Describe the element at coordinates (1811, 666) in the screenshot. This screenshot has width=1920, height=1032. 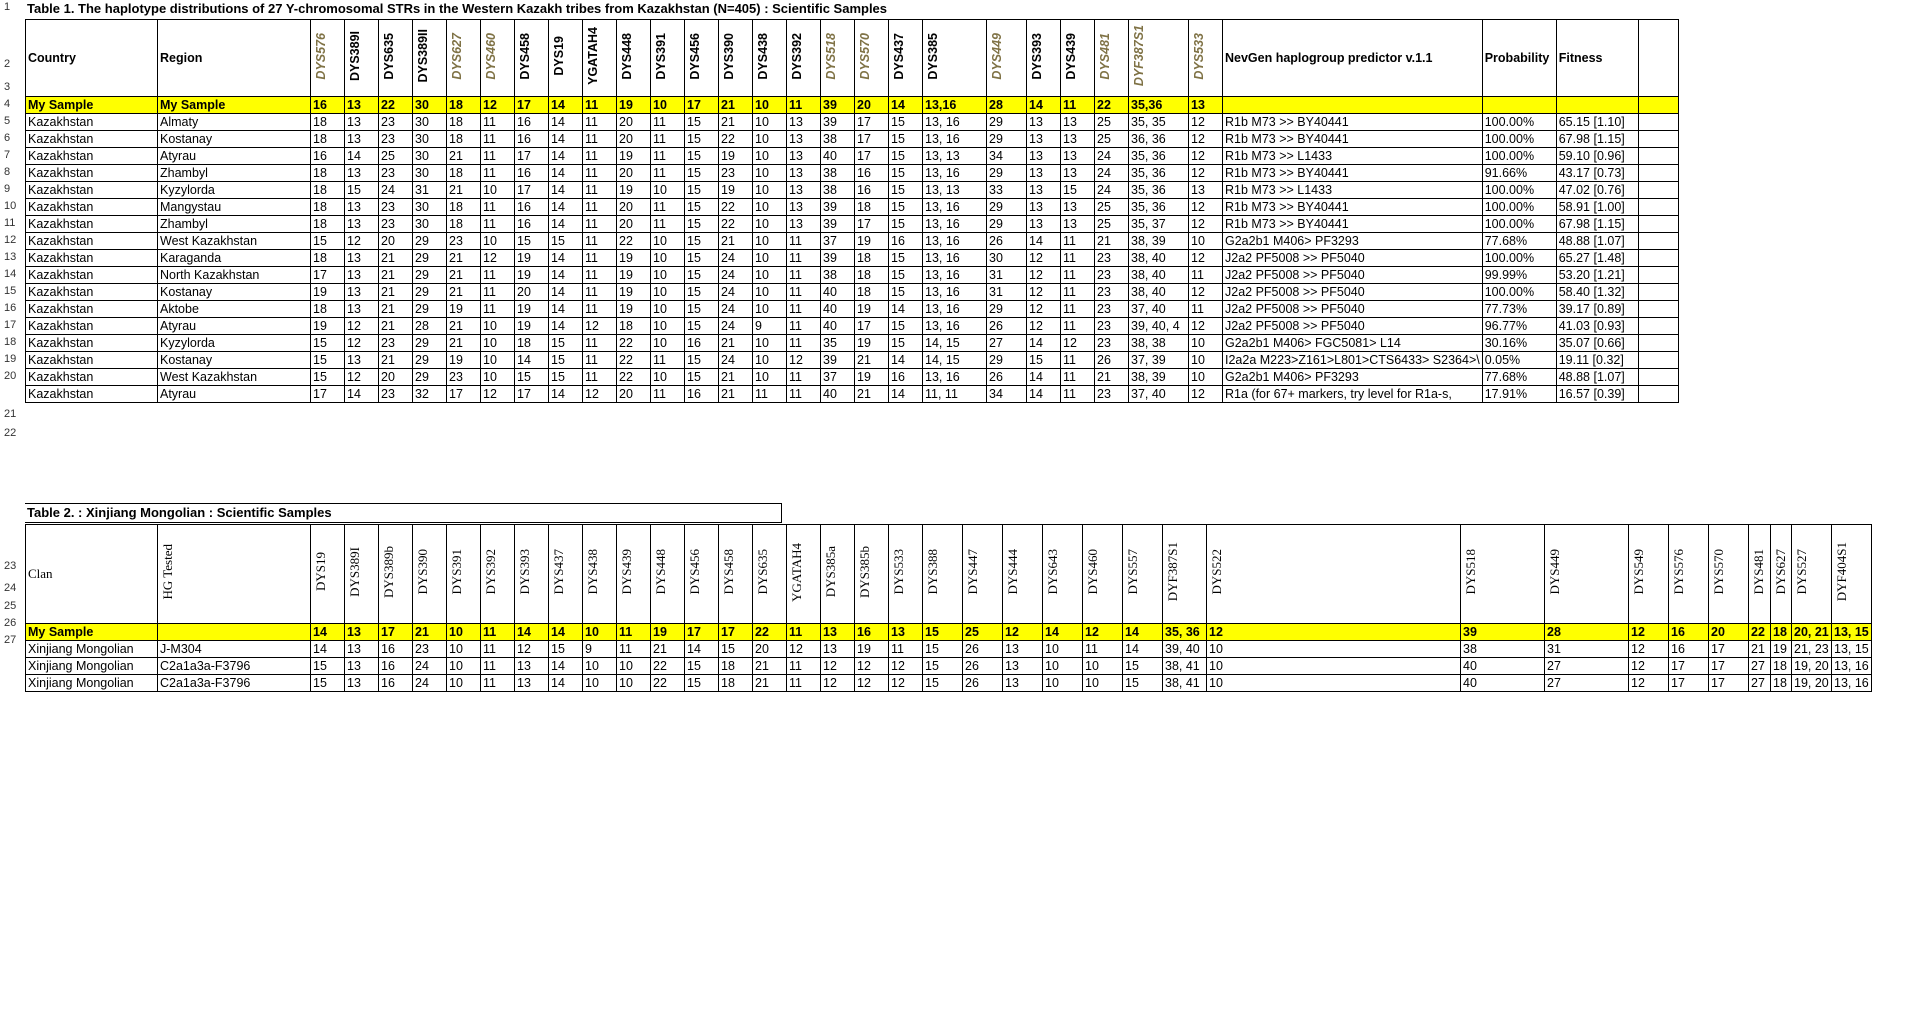
I see `cell: 19, 20` at that location.